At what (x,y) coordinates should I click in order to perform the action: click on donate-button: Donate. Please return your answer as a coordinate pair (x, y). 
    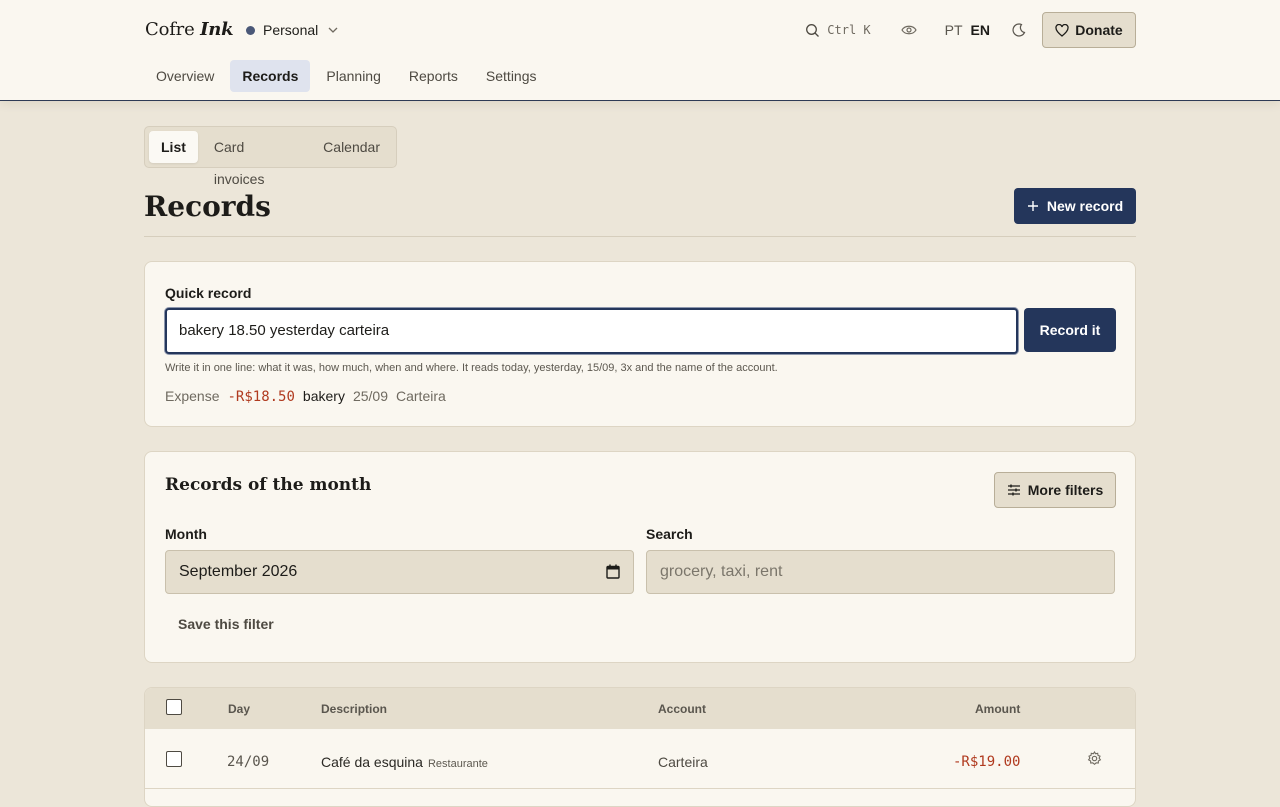
    Looking at the image, I should click on (1089, 30).